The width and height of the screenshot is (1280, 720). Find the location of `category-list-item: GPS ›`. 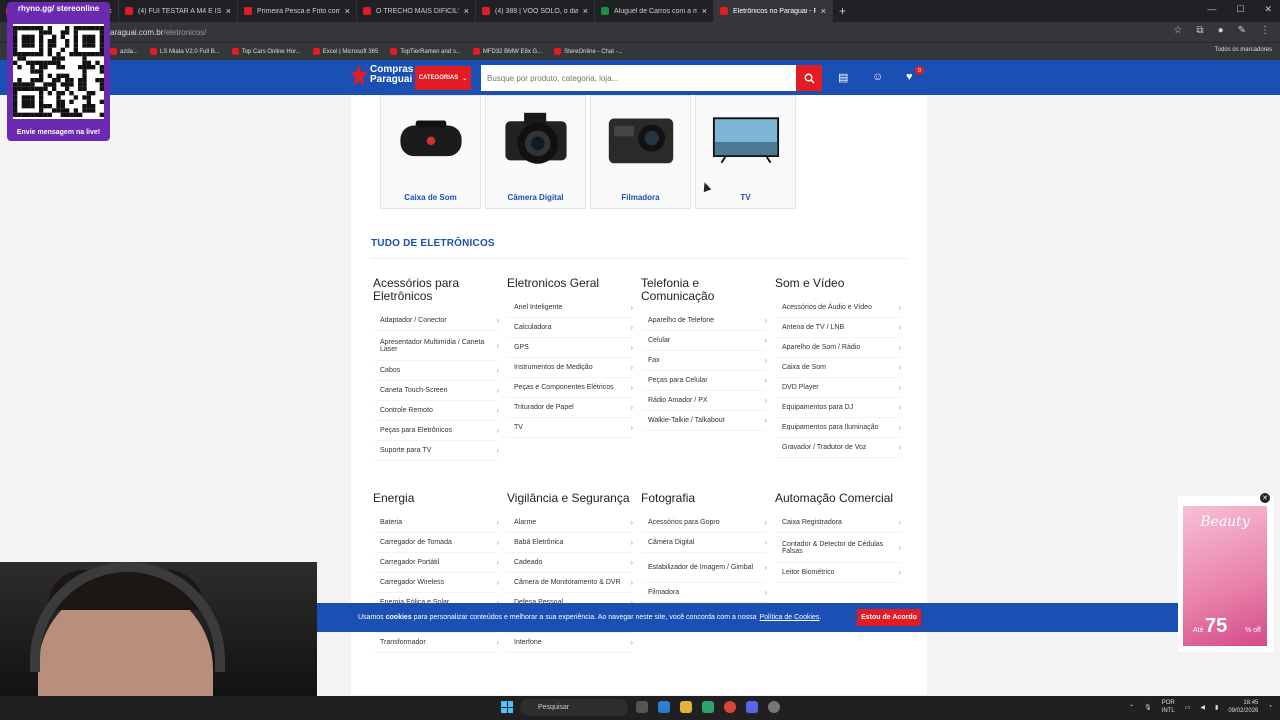

category-list-item: GPS › is located at coordinates (570, 348).